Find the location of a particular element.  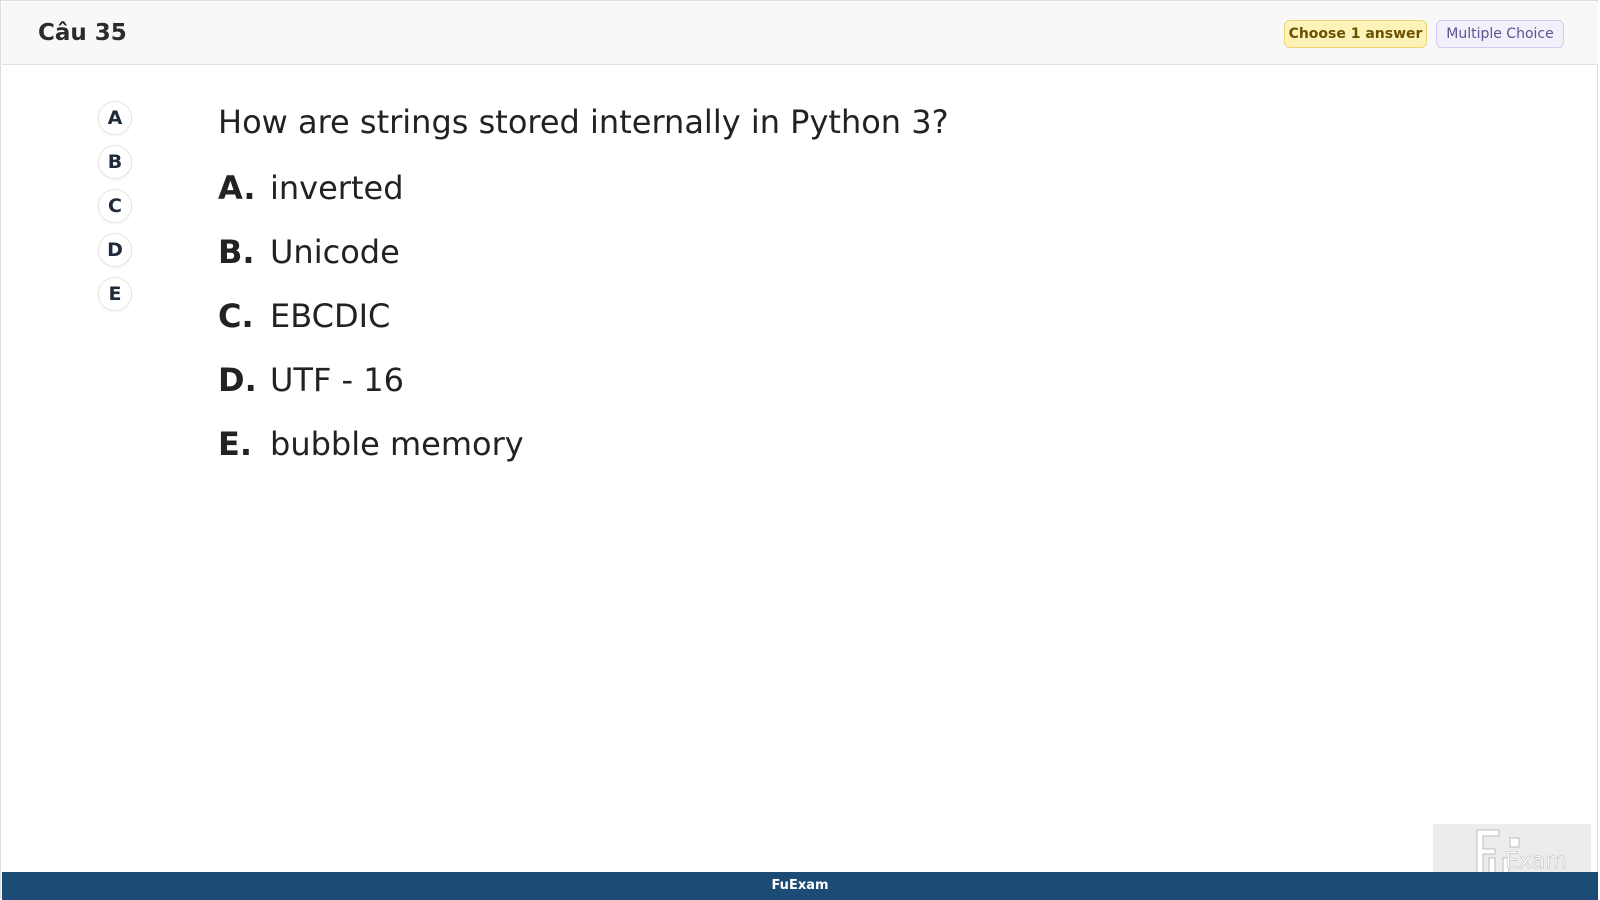

answer-button-e: E is located at coordinates (115, 294).